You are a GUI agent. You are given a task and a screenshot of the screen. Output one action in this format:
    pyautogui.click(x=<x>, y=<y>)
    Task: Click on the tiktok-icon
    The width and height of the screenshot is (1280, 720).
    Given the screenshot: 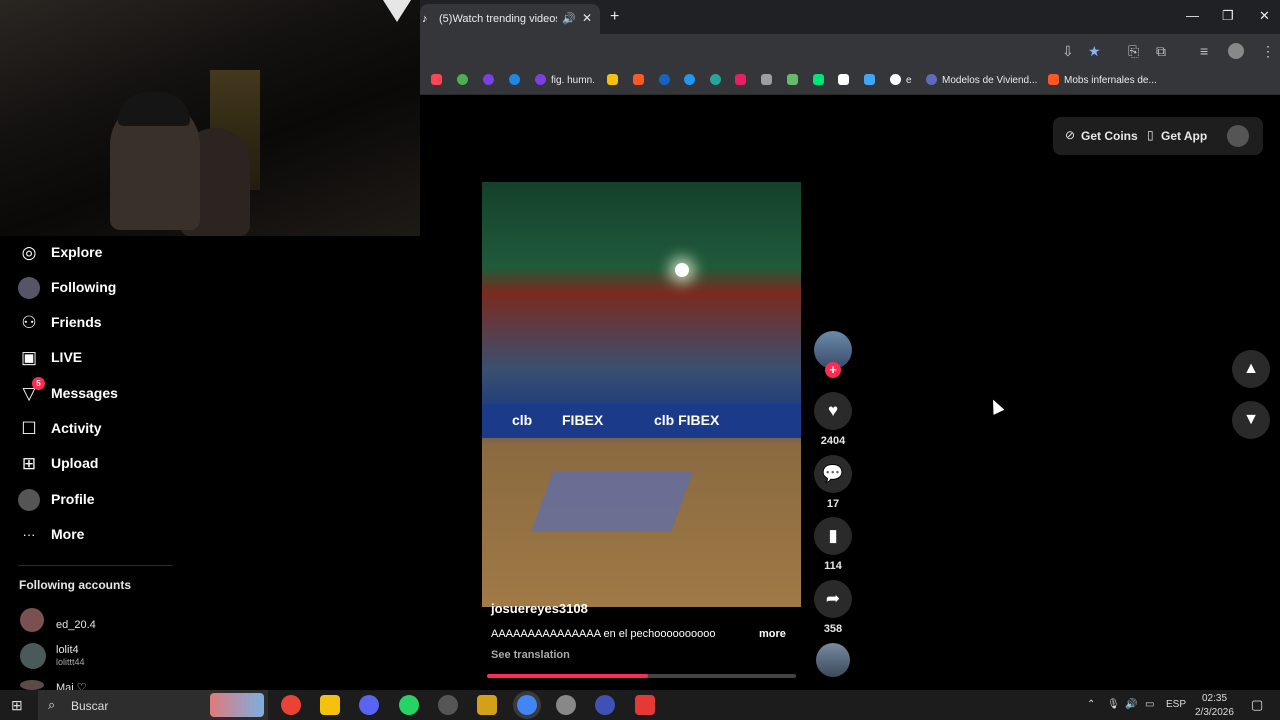 What is the action you would take?
    pyautogui.click(x=843, y=79)
    